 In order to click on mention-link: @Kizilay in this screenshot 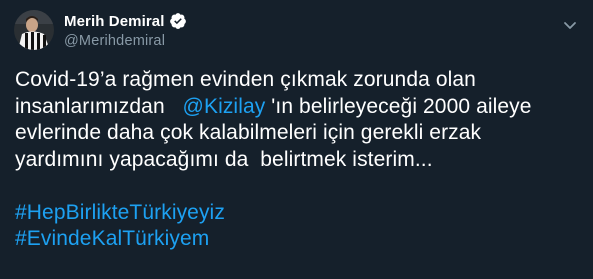, I will do `click(224, 106)`.